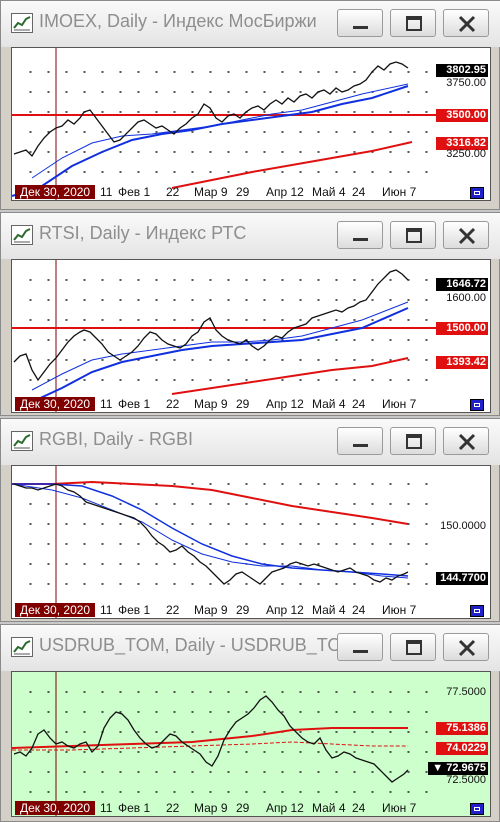  Describe the element at coordinates (250, 236) in the screenshot. I see `window-titlebar: RTSI, Daily - Индекс РТС` at that location.